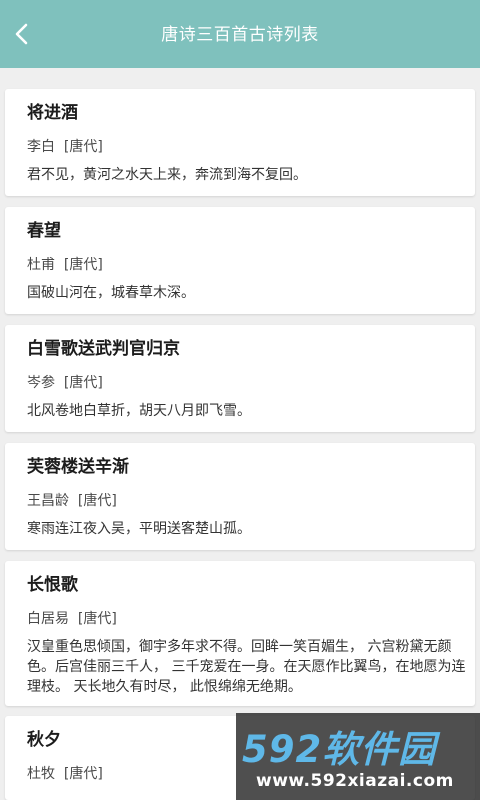 The width and height of the screenshot is (480, 800). What do you see at coordinates (240, 142) in the screenshot?
I see `poem-card: 将进酒 李白 [唐代] 君不见，黄河之水天上来，奔流到海不复回。` at bounding box center [240, 142].